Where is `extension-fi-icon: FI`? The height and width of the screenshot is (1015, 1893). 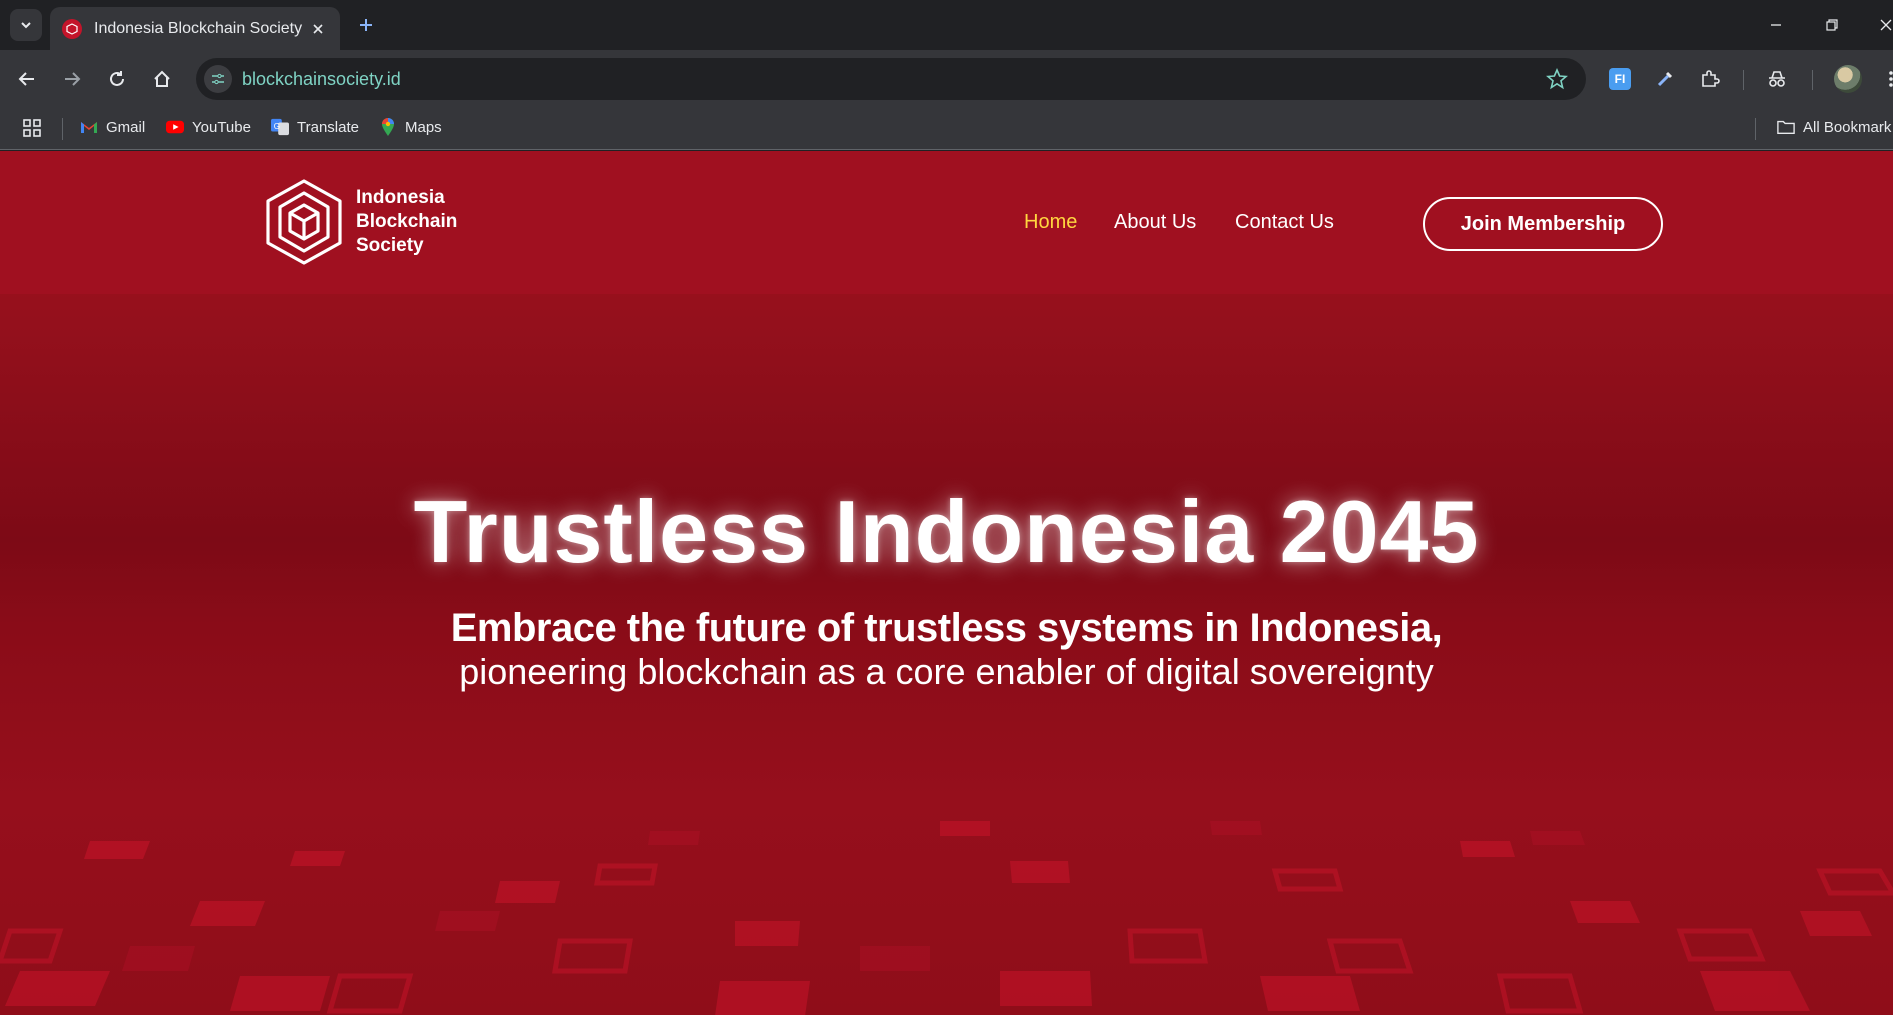 extension-fi-icon: FI is located at coordinates (1620, 79).